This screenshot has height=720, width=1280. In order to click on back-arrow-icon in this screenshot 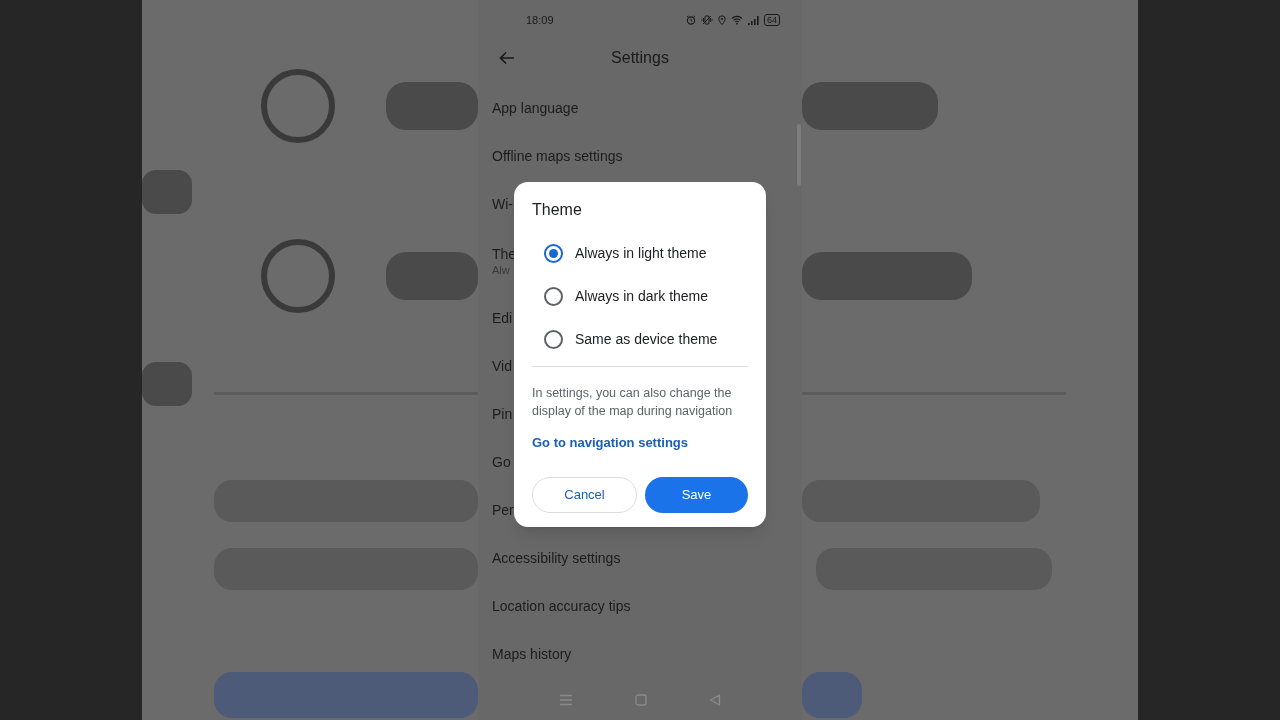, I will do `click(507, 58)`.